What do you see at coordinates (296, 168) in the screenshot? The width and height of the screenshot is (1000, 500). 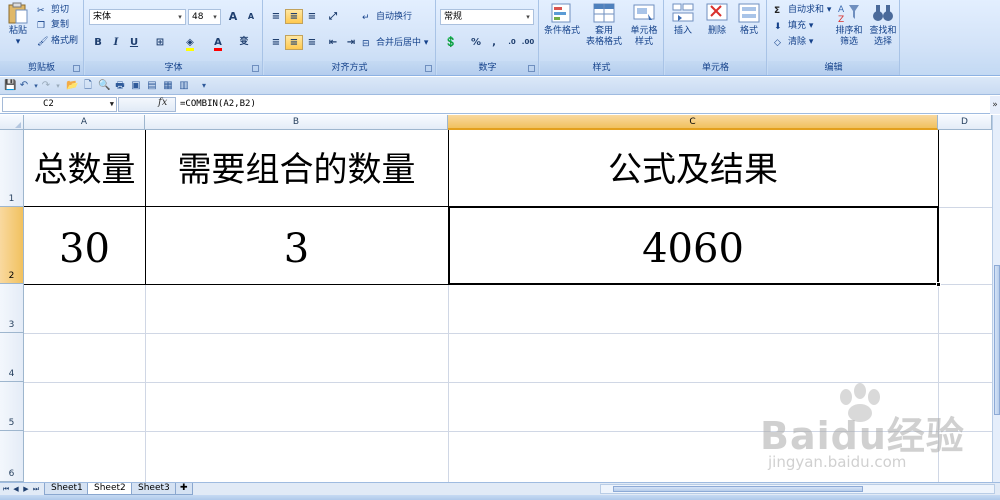 I see `cell-b1: 需要组合的数量` at bounding box center [296, 168].